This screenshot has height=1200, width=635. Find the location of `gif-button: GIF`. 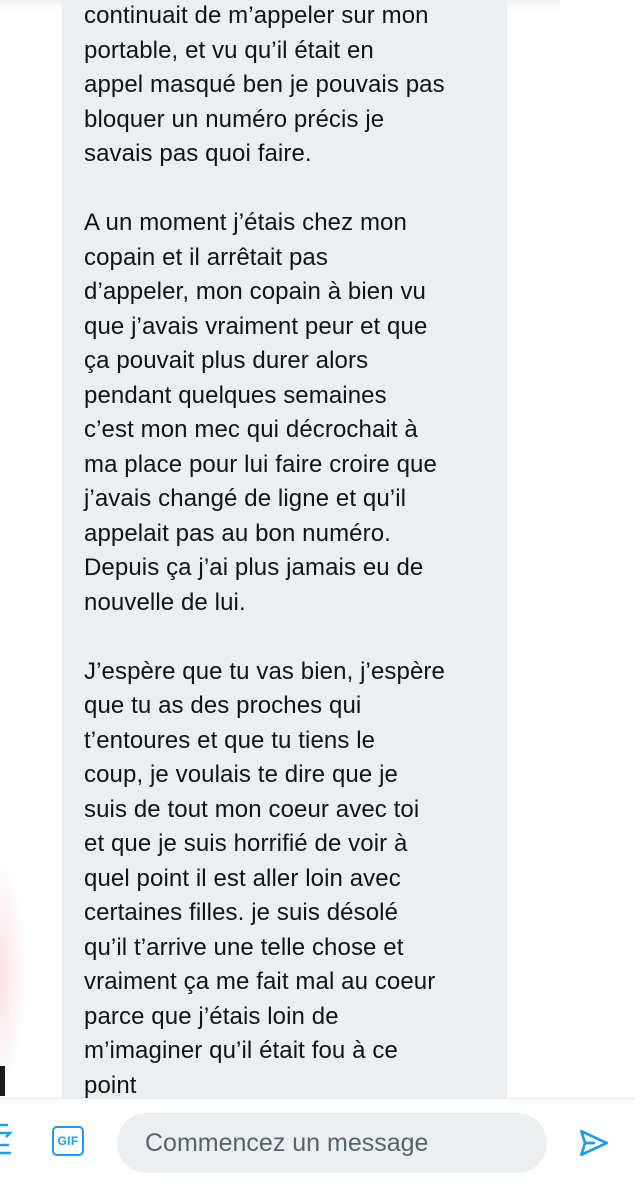

gif-button: GIF is located at coordinates (68, 1141).